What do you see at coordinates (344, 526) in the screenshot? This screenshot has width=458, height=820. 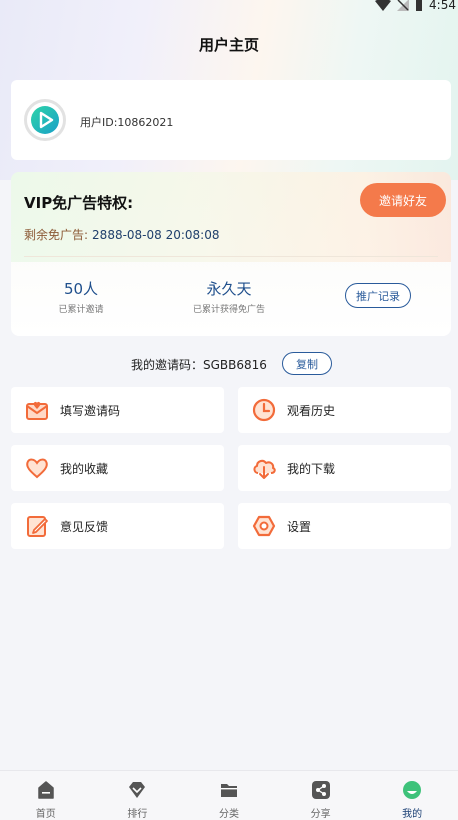 I see `menu-item-settings: 设置` at bounding box center [344, 526].